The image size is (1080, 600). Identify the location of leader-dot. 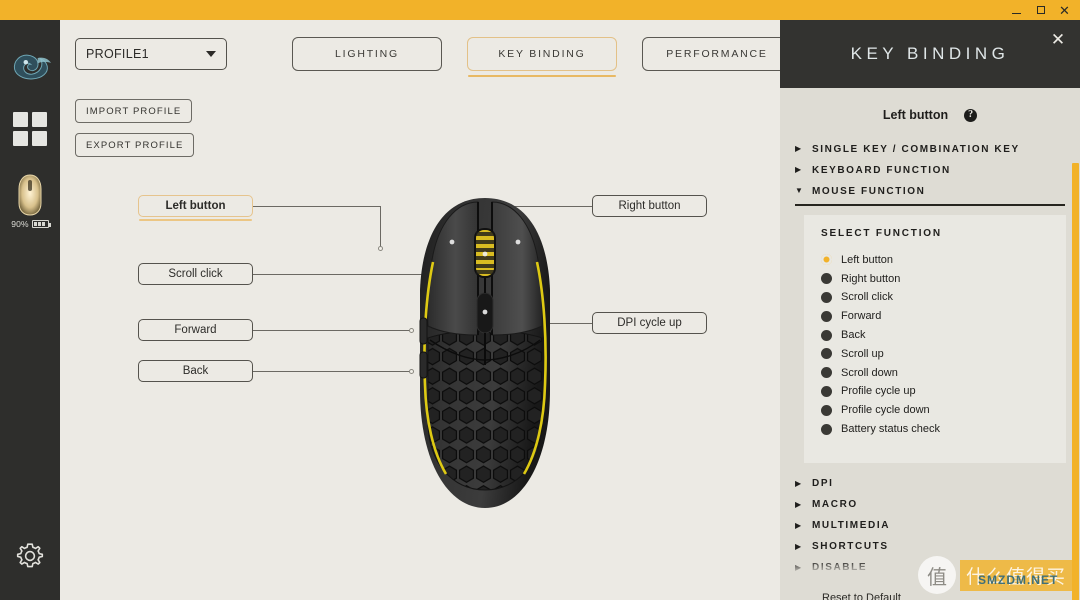
(380, 248).